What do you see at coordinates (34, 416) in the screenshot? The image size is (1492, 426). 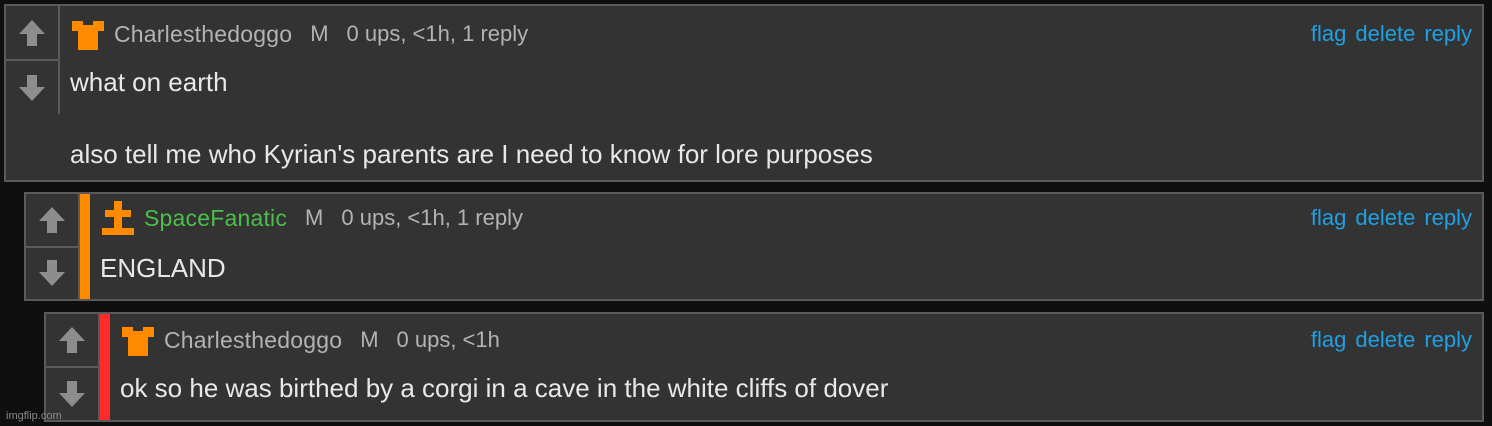 I see `watermark: imgflip.com` at bounding box center [34, 416].